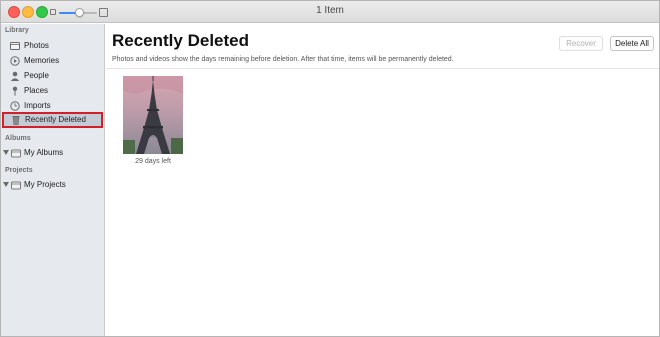 The width and height of the screenshot is (660, 337). Describe the element at coordinates (17, 30) in the screenshot. I see `library-section-header: Library` at that location.